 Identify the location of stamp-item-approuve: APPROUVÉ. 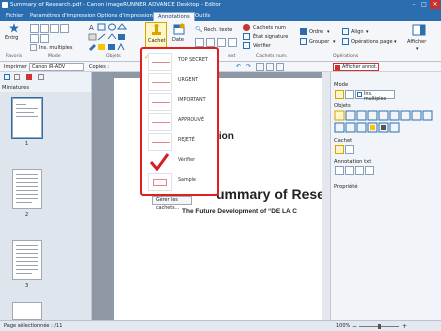
(182, 122).